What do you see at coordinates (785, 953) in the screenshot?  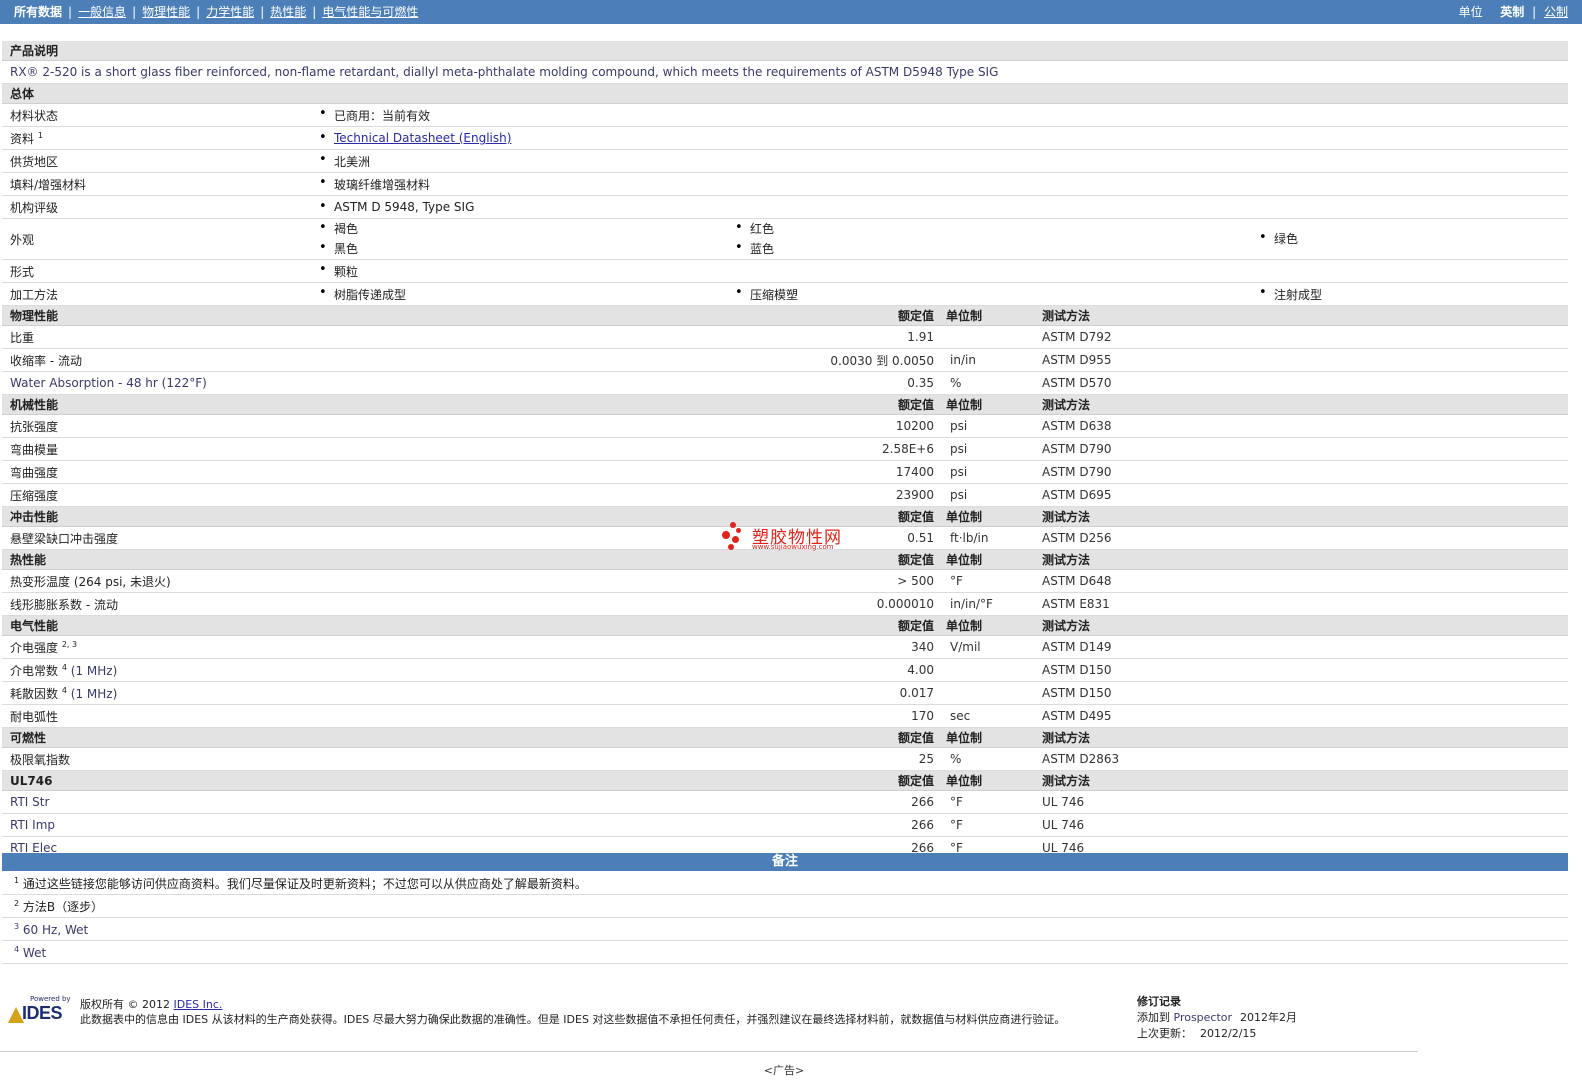 I see `note-item: 4 Wet` at bounding box center [785, 953].